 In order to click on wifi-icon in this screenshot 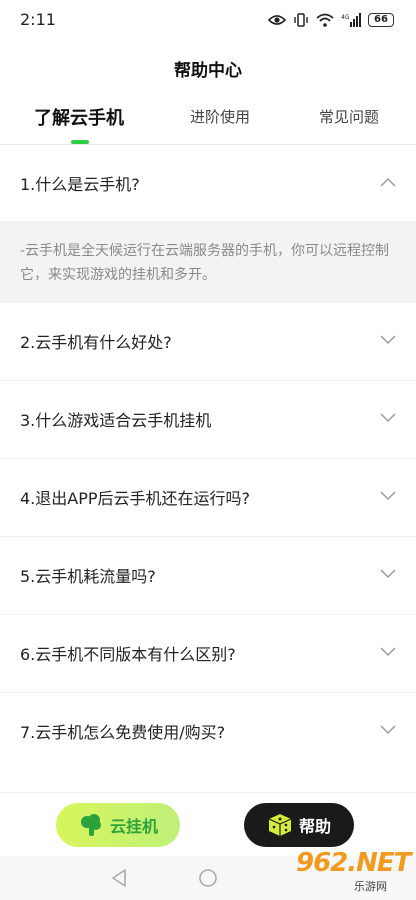, I will do `click(325, 20)`.